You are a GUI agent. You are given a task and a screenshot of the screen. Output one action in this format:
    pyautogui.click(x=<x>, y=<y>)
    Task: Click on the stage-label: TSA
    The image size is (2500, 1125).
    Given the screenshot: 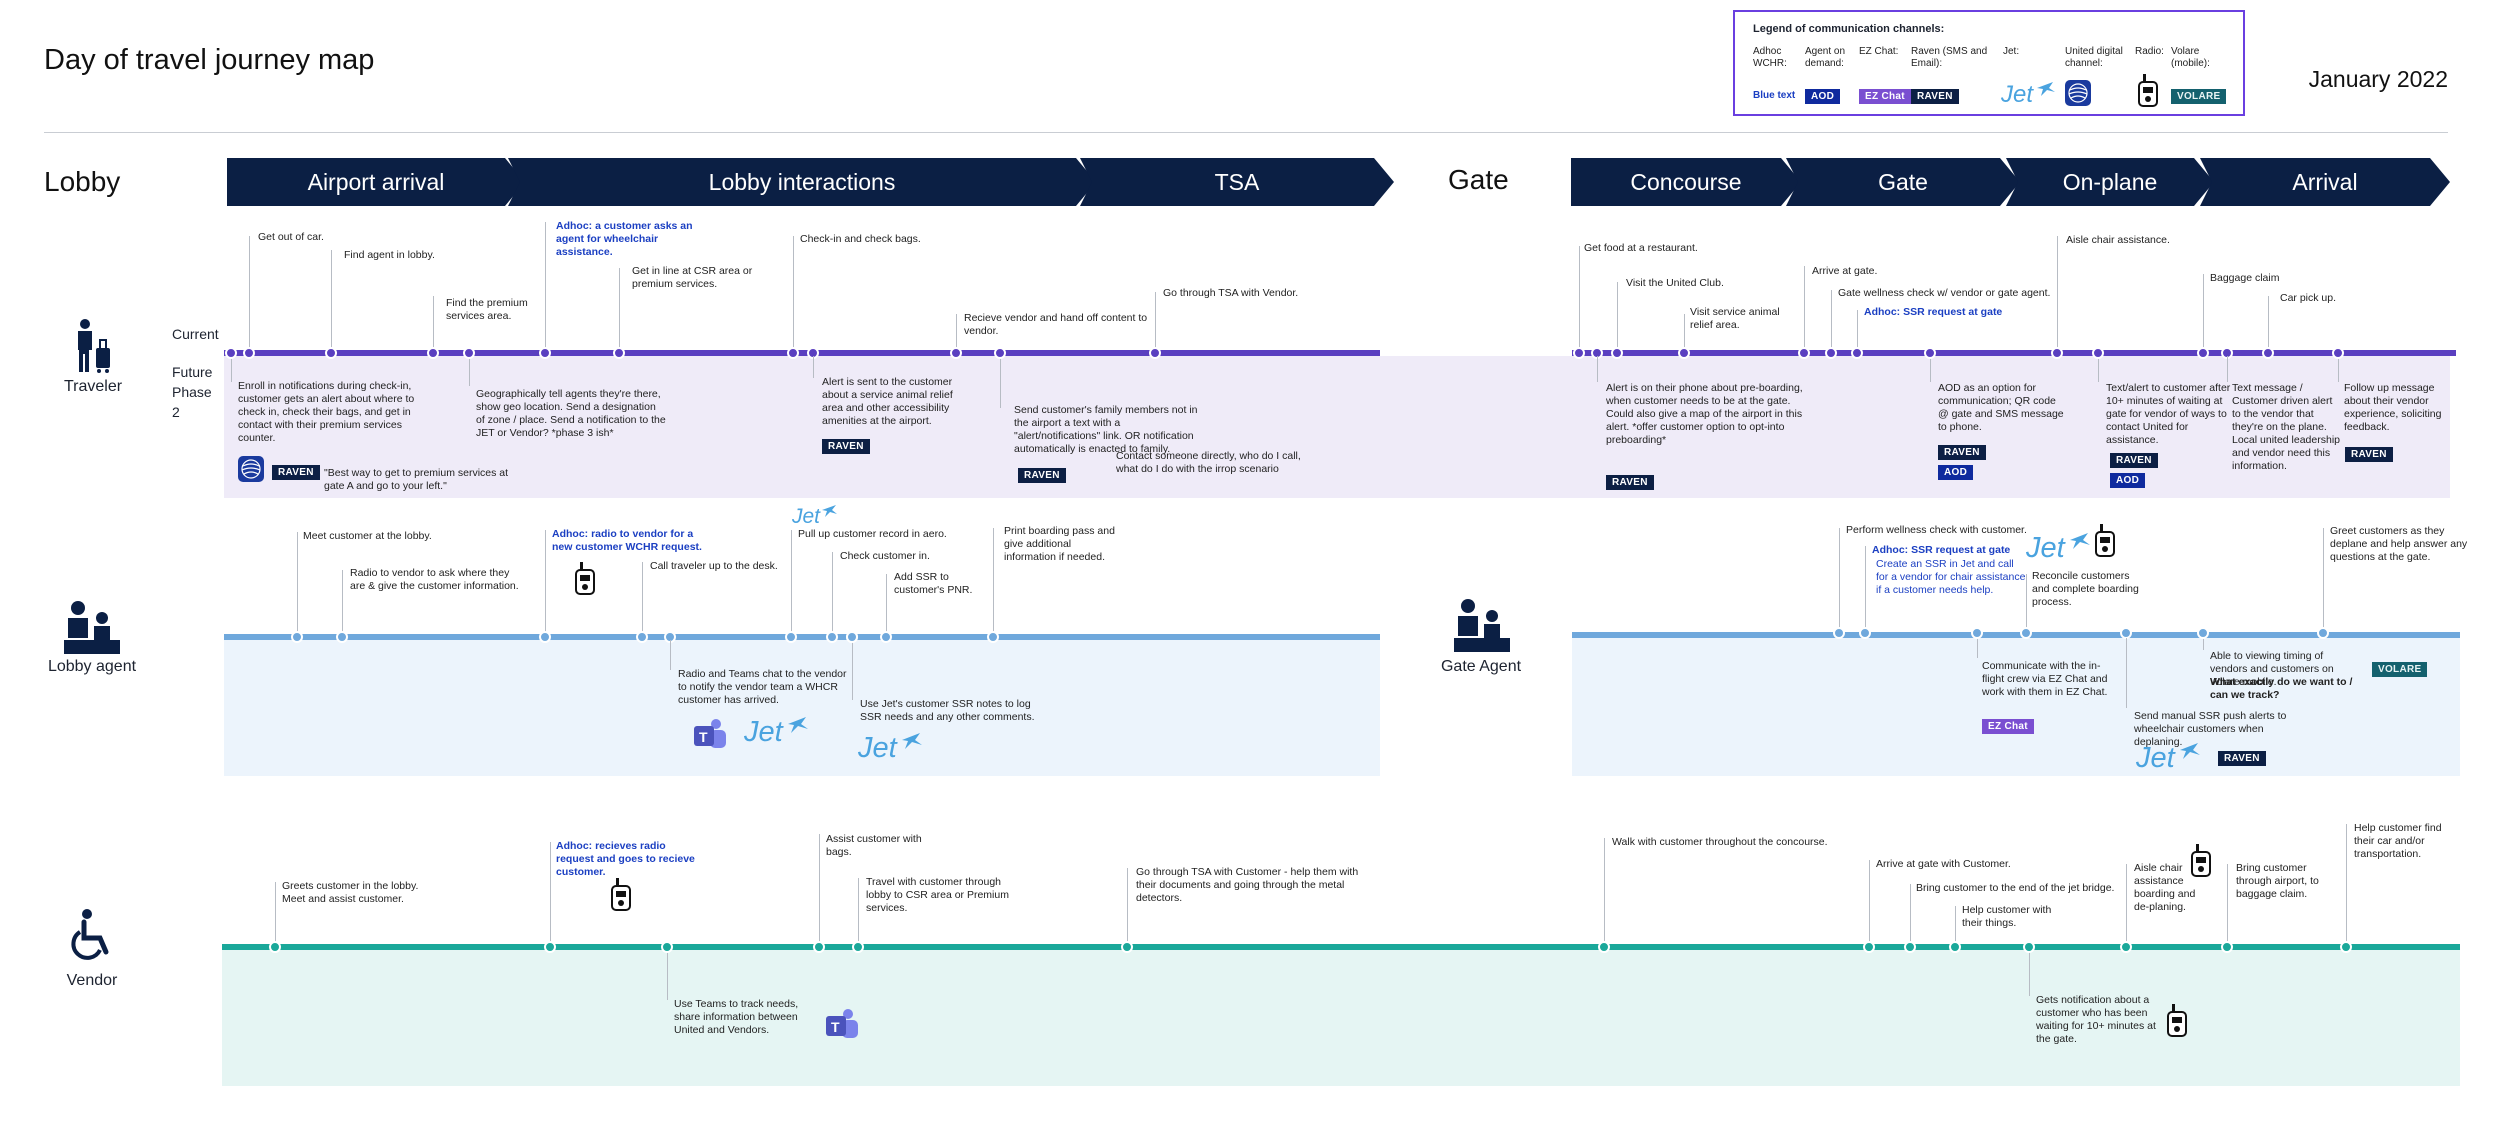 What is the action you would take?
    pyautogui.click(x=1237, y=181)
    